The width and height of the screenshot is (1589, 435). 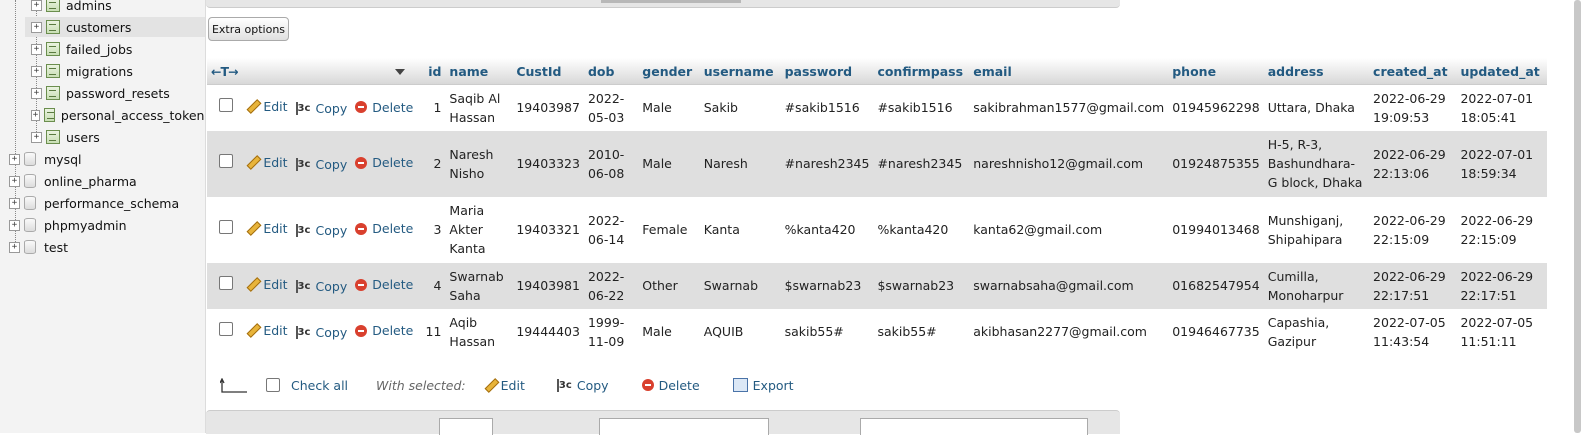 I want to click on column-header-address: address, so click(x=1316, y=71).